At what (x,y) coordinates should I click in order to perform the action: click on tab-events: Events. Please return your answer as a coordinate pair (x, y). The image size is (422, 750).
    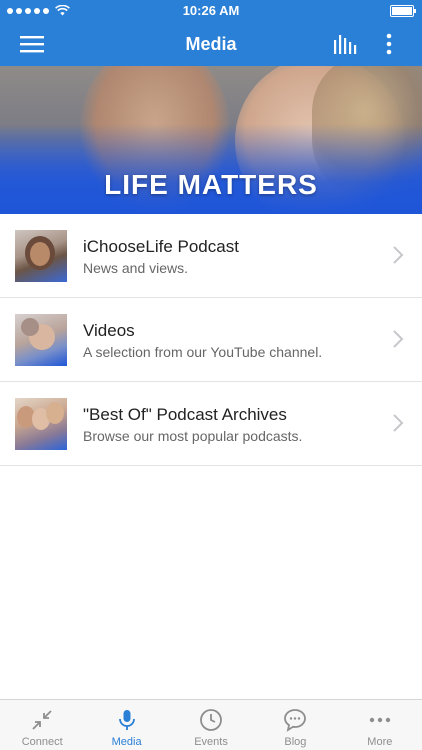
    Looking at the image, I should click on (211, 725).